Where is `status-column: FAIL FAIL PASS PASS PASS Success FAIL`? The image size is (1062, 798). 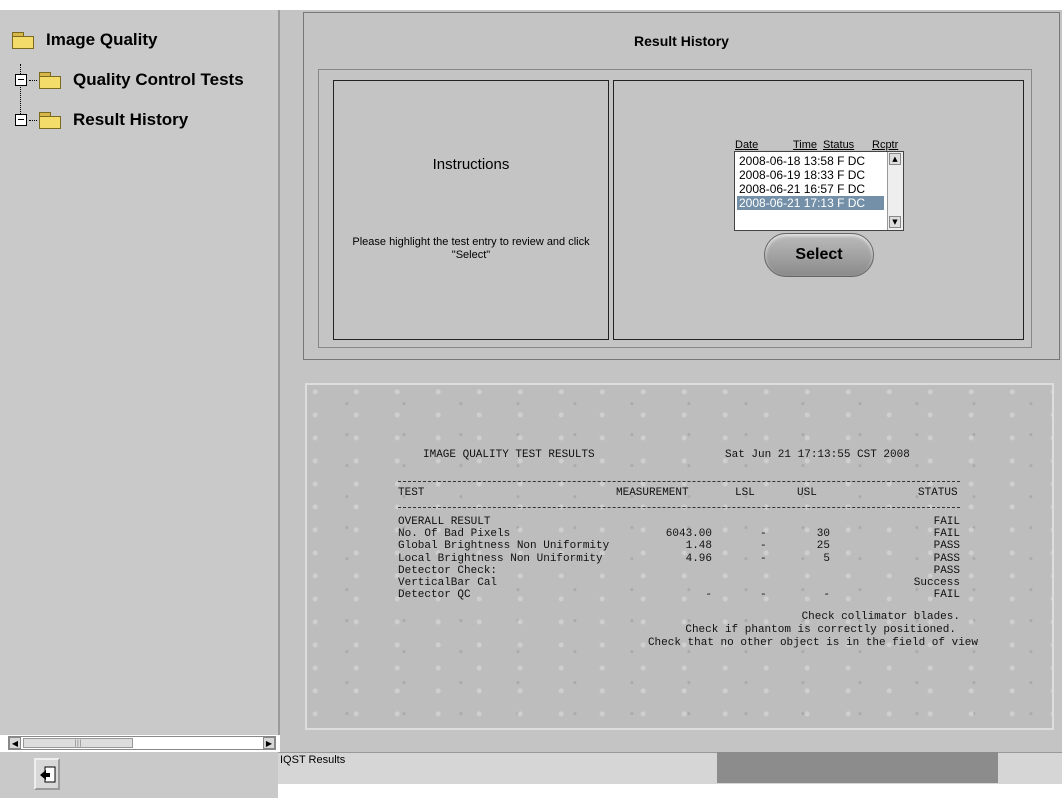 status-column: FAIL FAIL PASS PASS PASS Success FAIL is located at coordinates (936, 559).